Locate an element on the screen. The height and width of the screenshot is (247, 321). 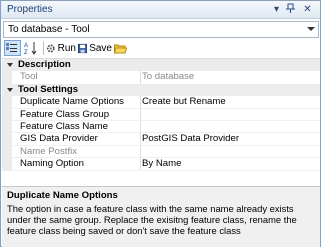
alphabetical-view-button: A Z is located at coordinates (32, 48).